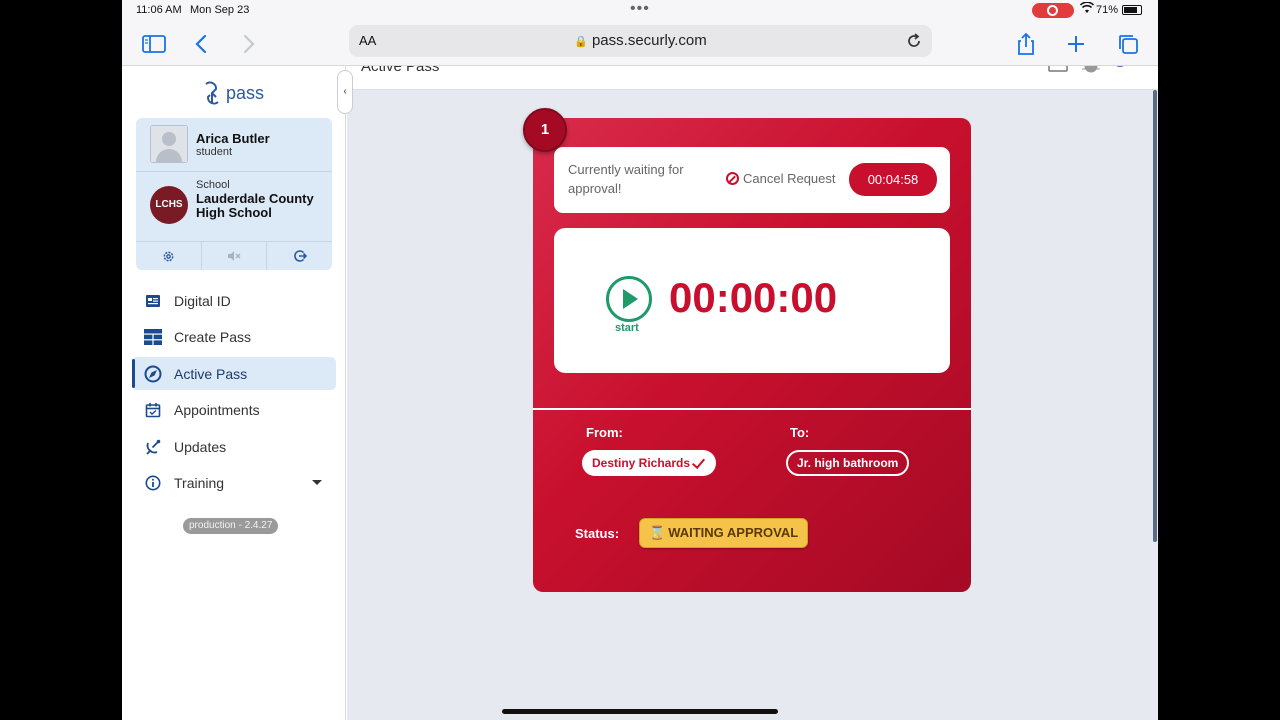 The width and height of the screenshot is (1280, 720). Describe the element at coordinates (153, 337) in the screenshot. I see `grid-icon` at that location.